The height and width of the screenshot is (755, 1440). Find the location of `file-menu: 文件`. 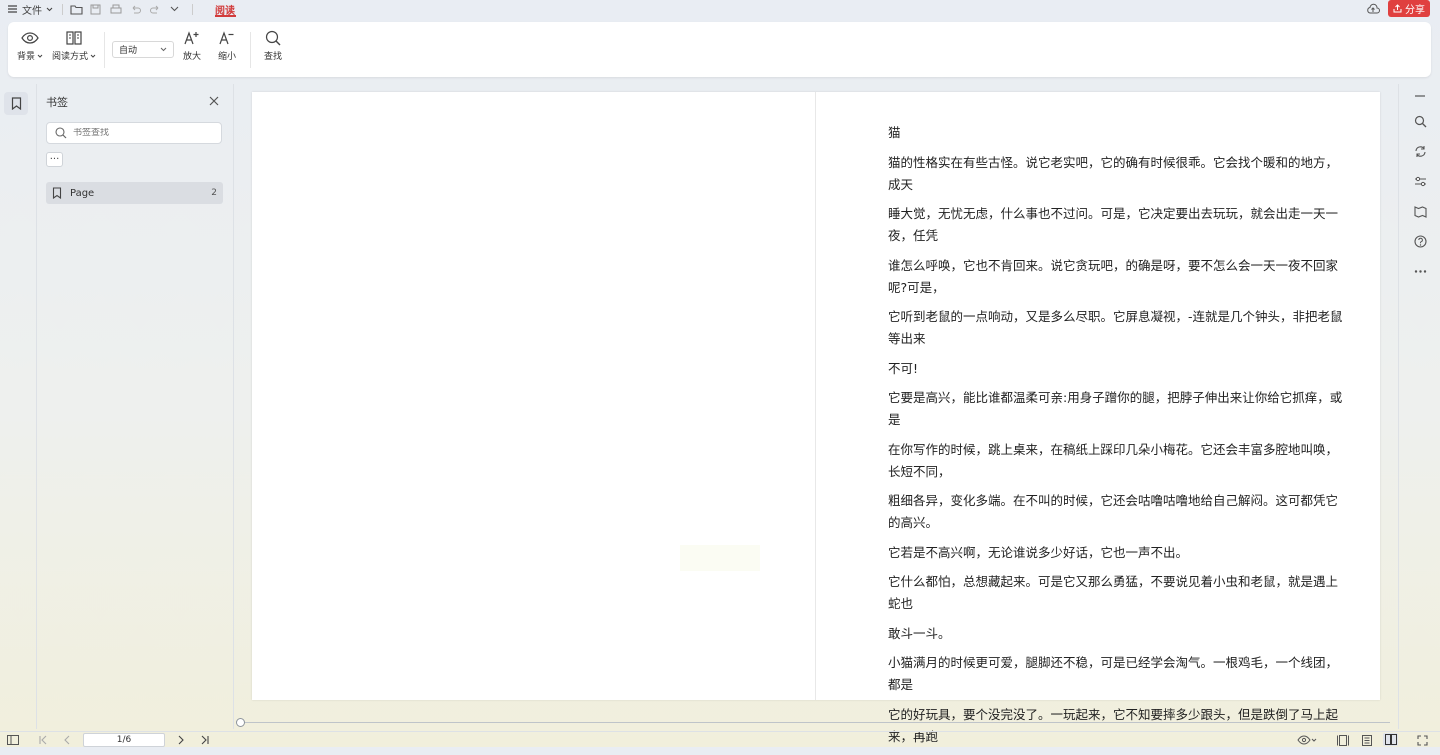

file-menu: 文件 is located at coordinates (30, 9).